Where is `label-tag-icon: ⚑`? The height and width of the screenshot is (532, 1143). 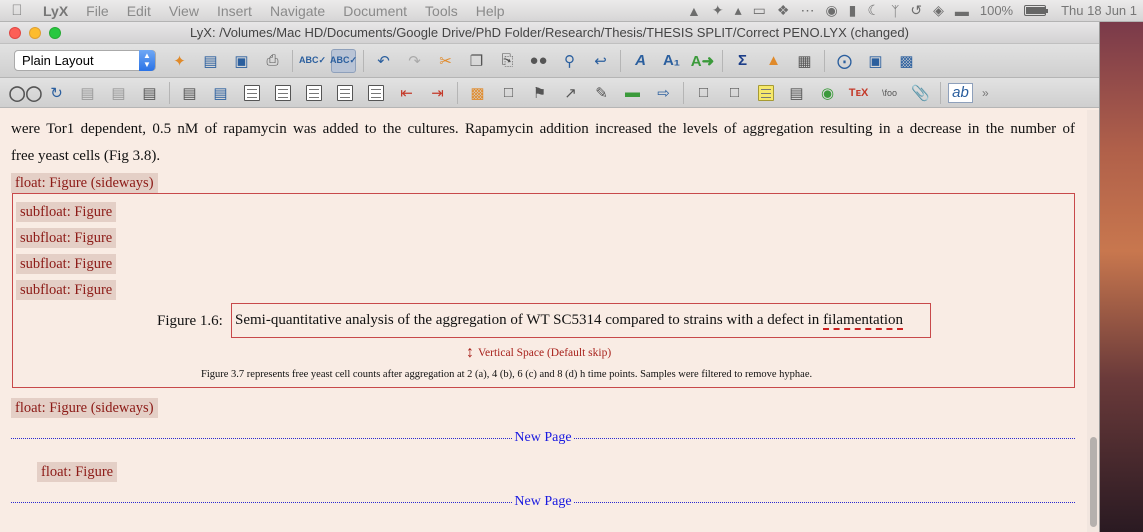
label-tag-icon: ⚑ is located at coordinates (539, 93).